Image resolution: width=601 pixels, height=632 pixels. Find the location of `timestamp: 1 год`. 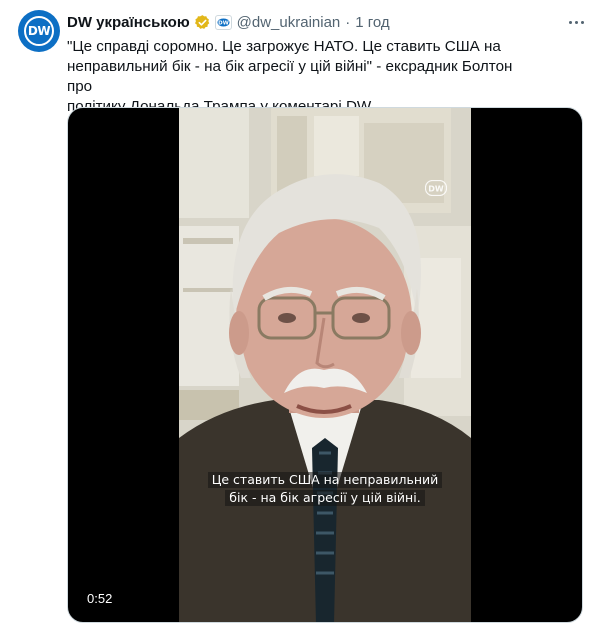

timestamp: 1 год is located at coordinates (372, 22).